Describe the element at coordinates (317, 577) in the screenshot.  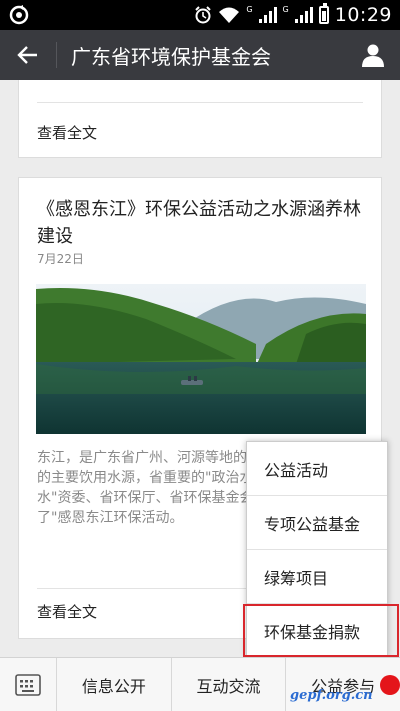
I see `menu-item-green-projects: 绿筹项目` at that location.